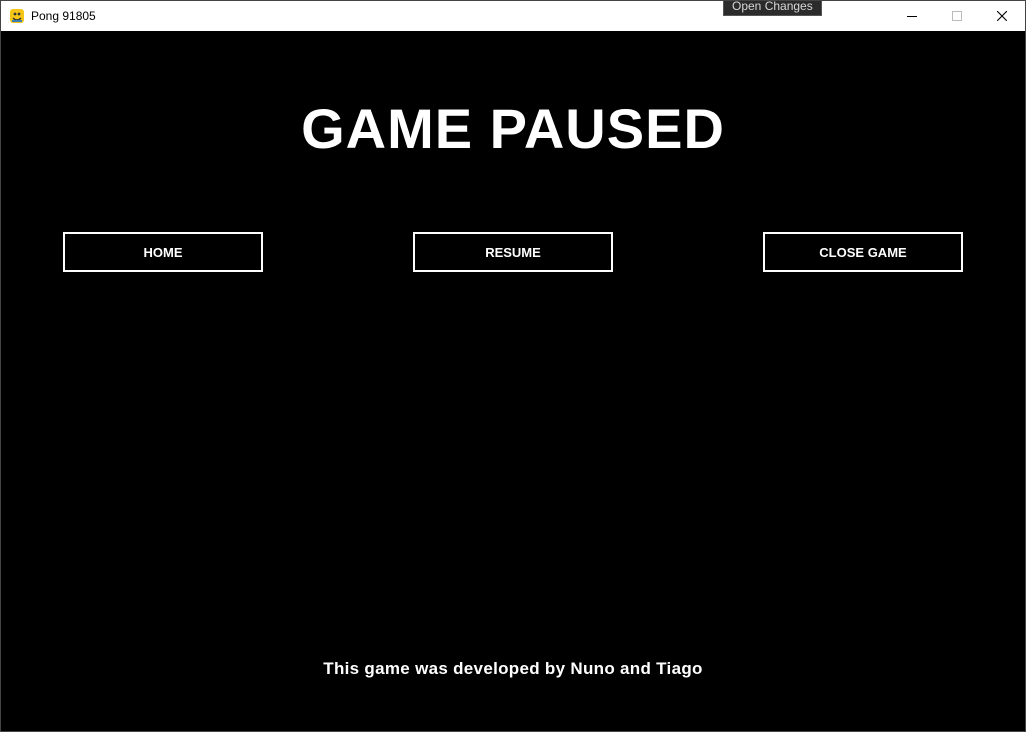 The height and width of the screenshot is (732, 1026). I want to click on home-button: HOME, so click(163, 252).